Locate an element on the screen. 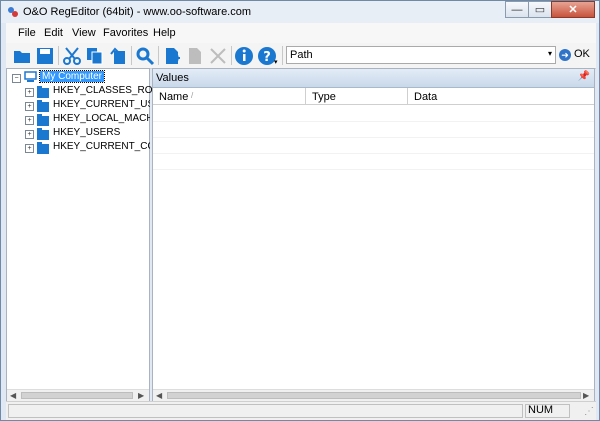  values-title: Values is located at coordinates (172, 78).